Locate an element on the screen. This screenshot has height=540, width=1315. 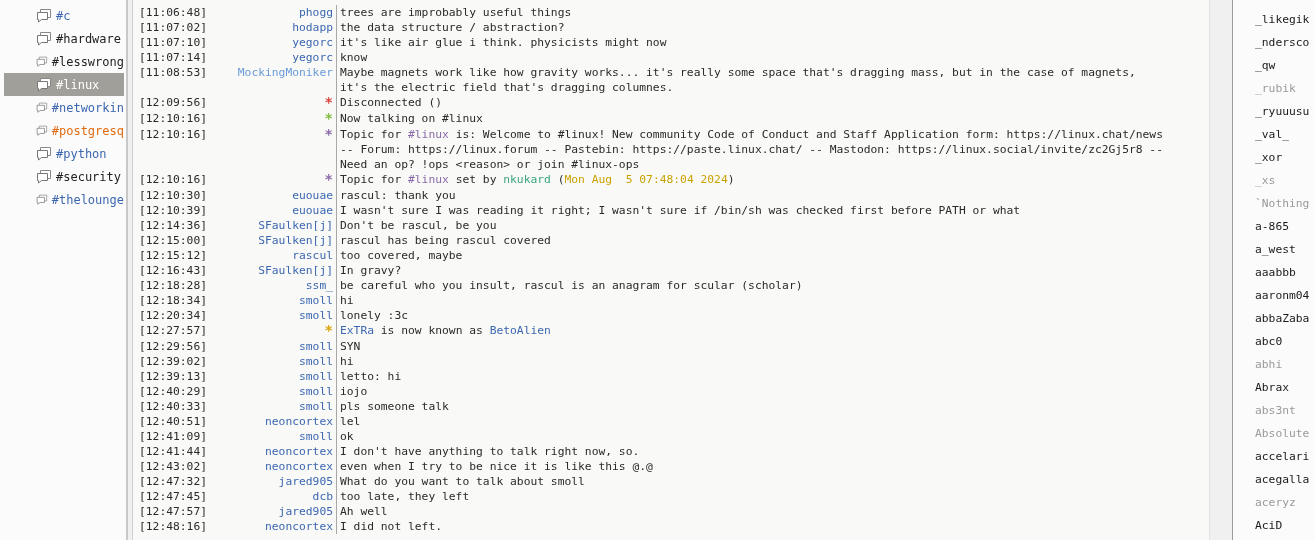
timestamp: [12:29:56] is located at coordinates (173, 346).